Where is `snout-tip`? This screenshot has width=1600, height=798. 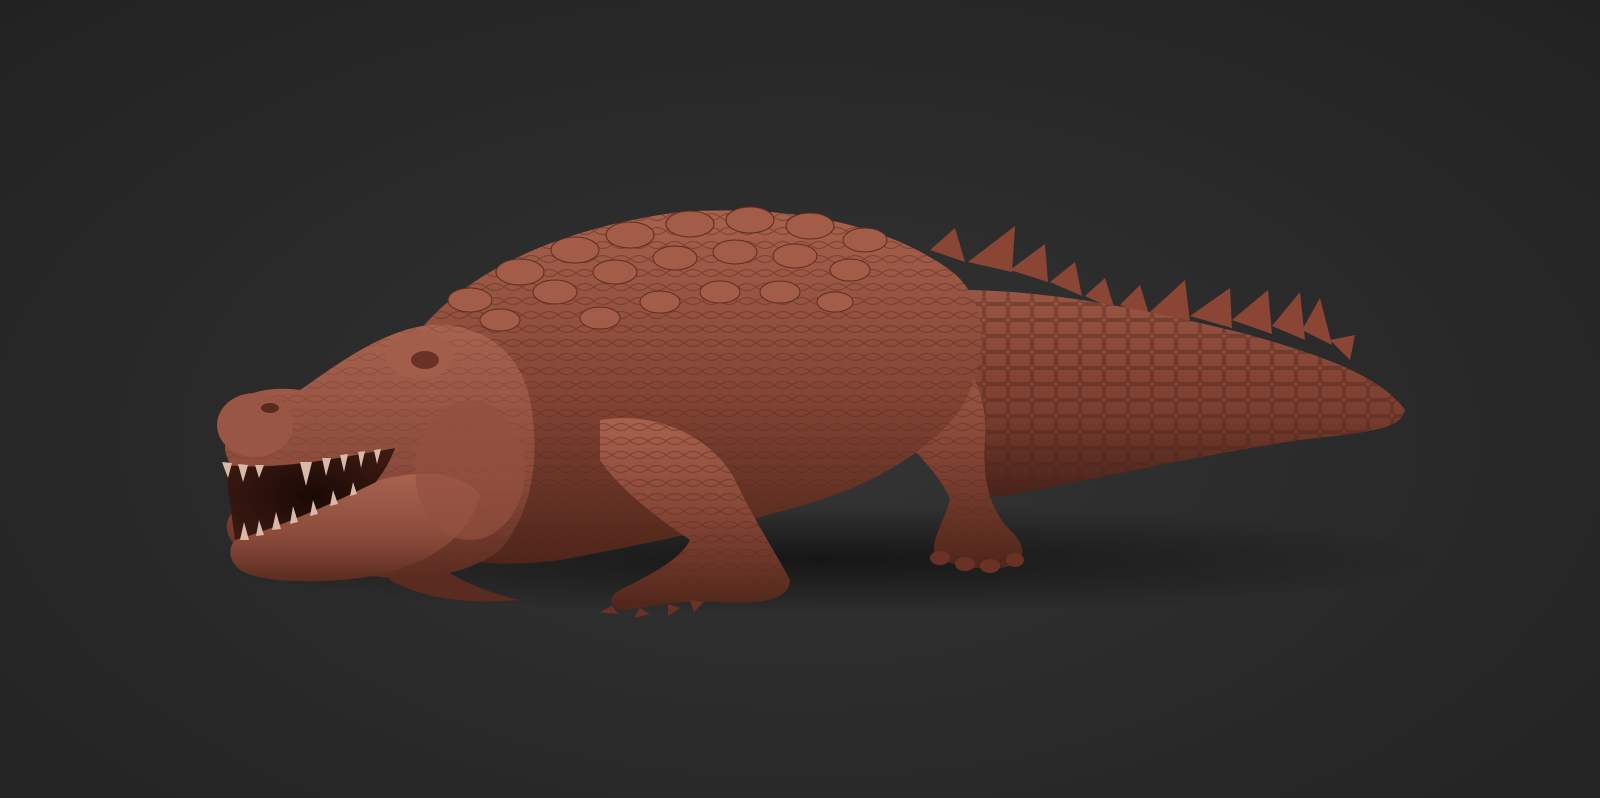 snout-tip is located at coordinates (255, 425).